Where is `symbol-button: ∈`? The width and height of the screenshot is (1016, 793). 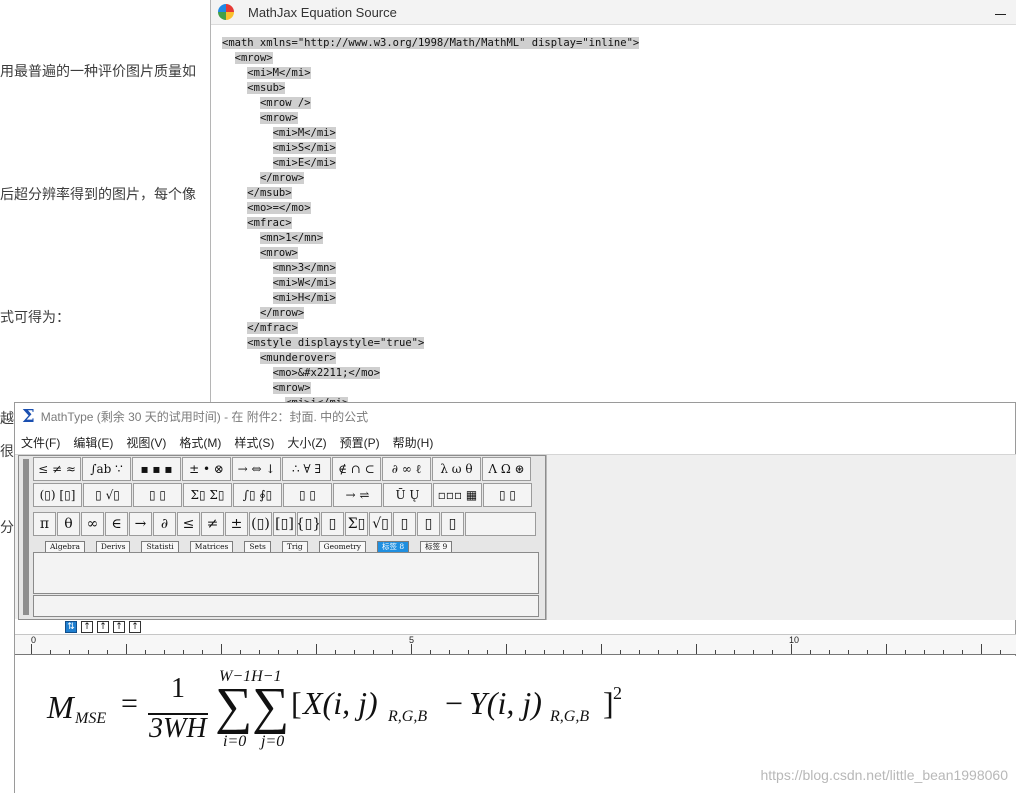
symbol-button: ∈ is located at coordinates (116, 524).